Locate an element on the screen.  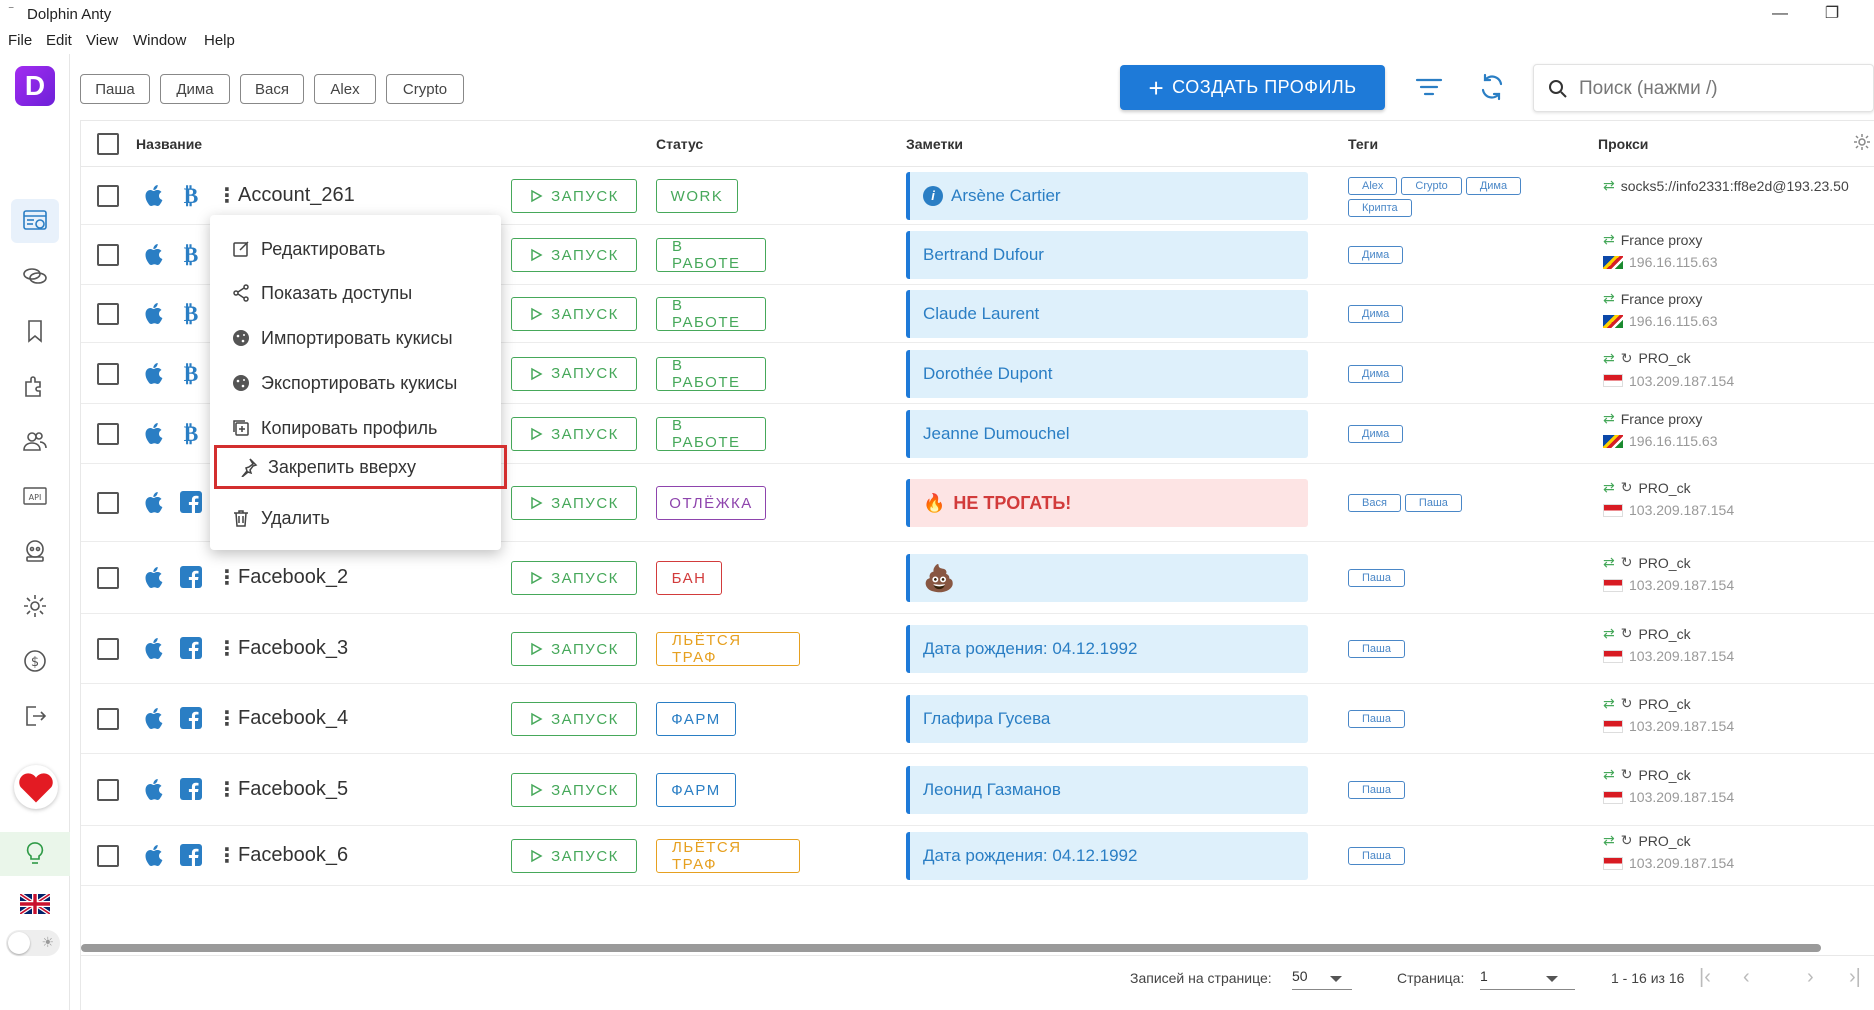
status-badge: БАН is located at coordinates (689, 578).